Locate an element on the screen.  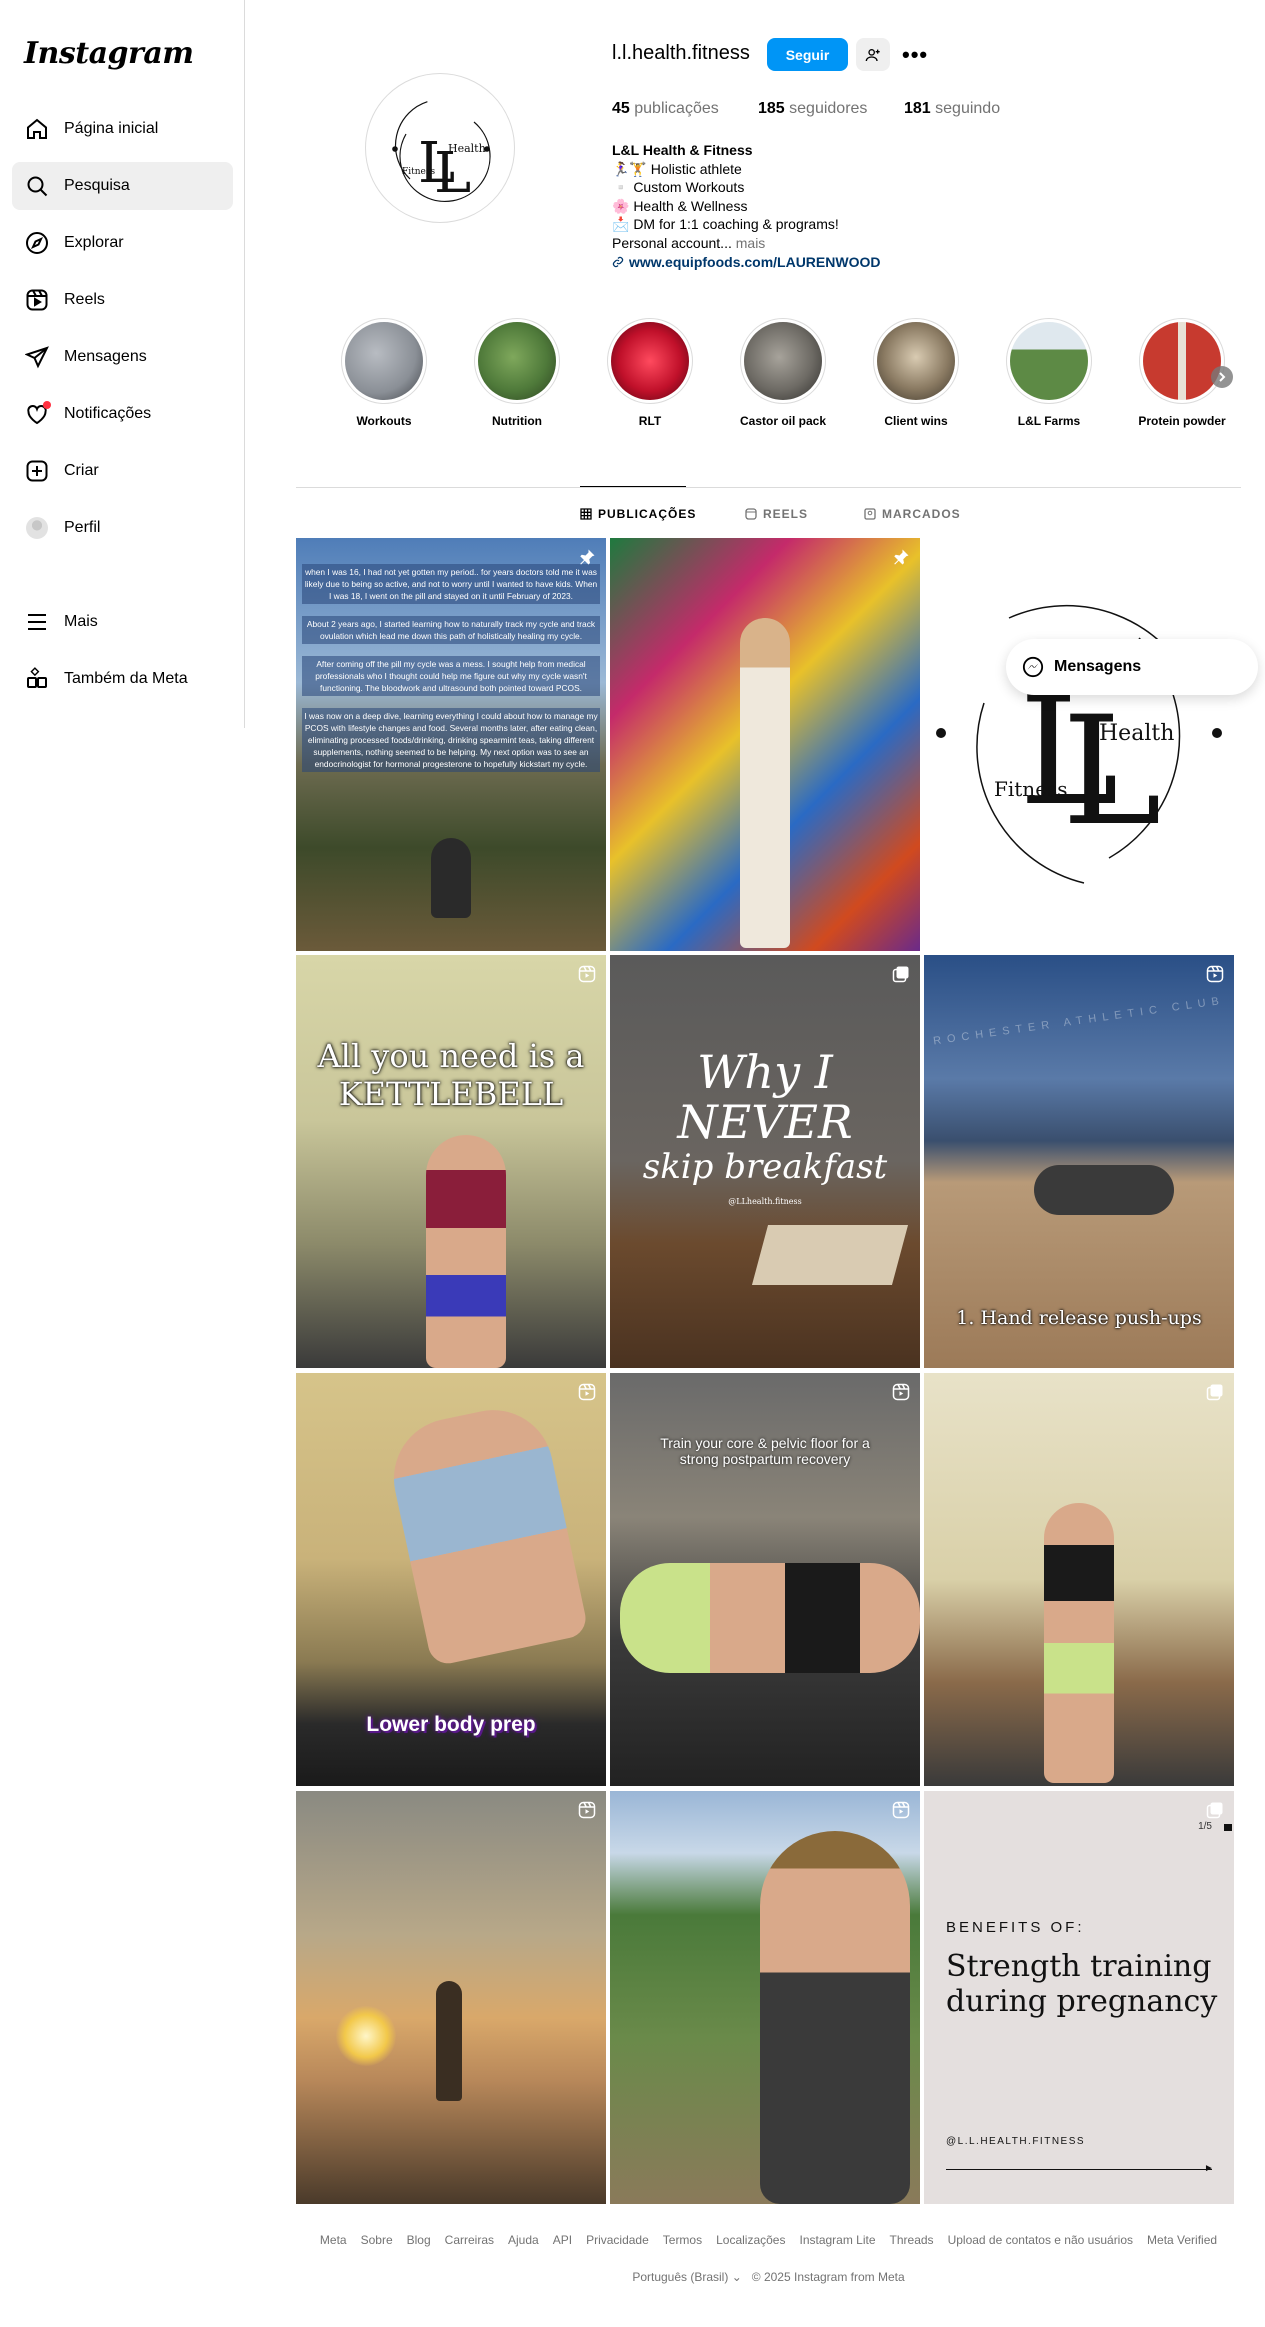
nav-label: Explorar is located at coordinates (94, 242).